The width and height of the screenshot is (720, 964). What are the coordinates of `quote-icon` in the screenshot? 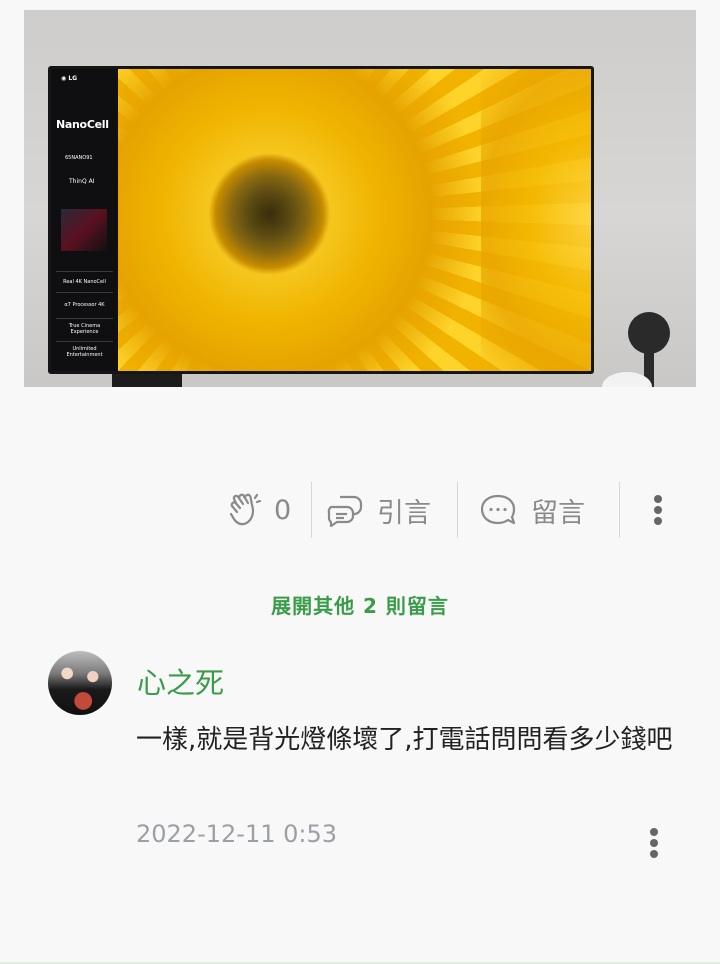 It's located at (345, 510).